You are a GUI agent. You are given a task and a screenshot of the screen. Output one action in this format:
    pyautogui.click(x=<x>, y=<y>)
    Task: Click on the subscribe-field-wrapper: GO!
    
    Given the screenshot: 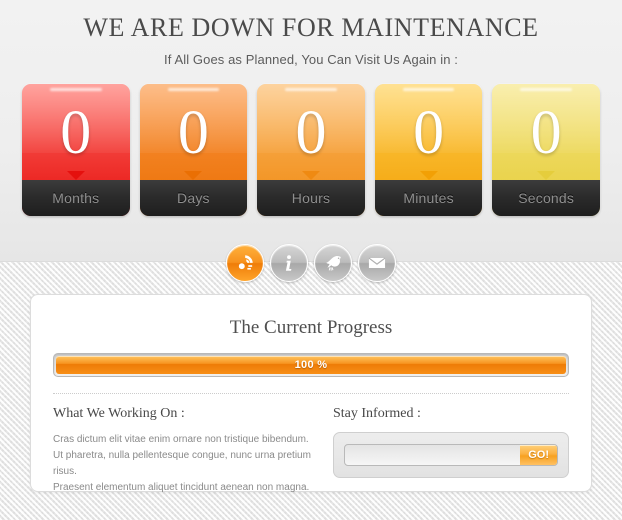 What is the action you would take?
    pyautogui.click(x=451, y=455)
    